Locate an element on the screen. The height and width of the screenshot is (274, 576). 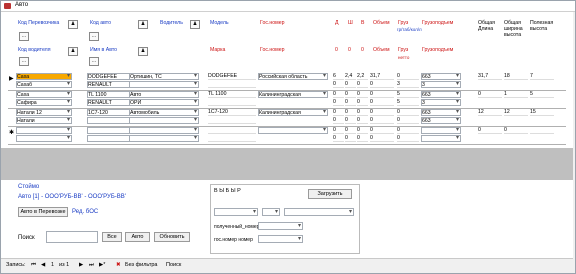
cell-name: Натали is located at coordinates (44, 120).